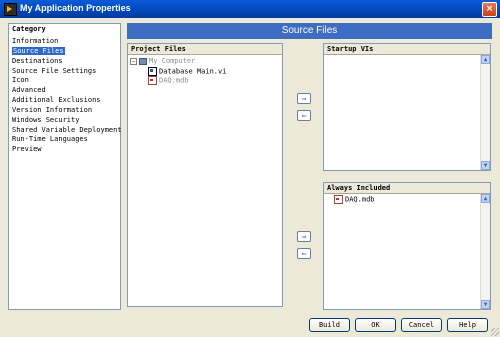 The image size is (500, 337). What do you see at coordinates (485, 112) in the screenshot?
I see `startup-vis-scrollbar: ▲ ▼` at bounding box center [485, 112].